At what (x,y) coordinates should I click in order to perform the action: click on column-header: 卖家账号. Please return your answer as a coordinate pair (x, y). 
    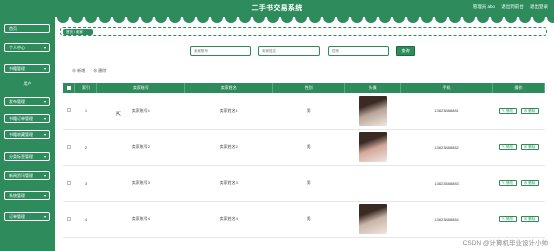
    Looking at the image, I should click on (141, 88).